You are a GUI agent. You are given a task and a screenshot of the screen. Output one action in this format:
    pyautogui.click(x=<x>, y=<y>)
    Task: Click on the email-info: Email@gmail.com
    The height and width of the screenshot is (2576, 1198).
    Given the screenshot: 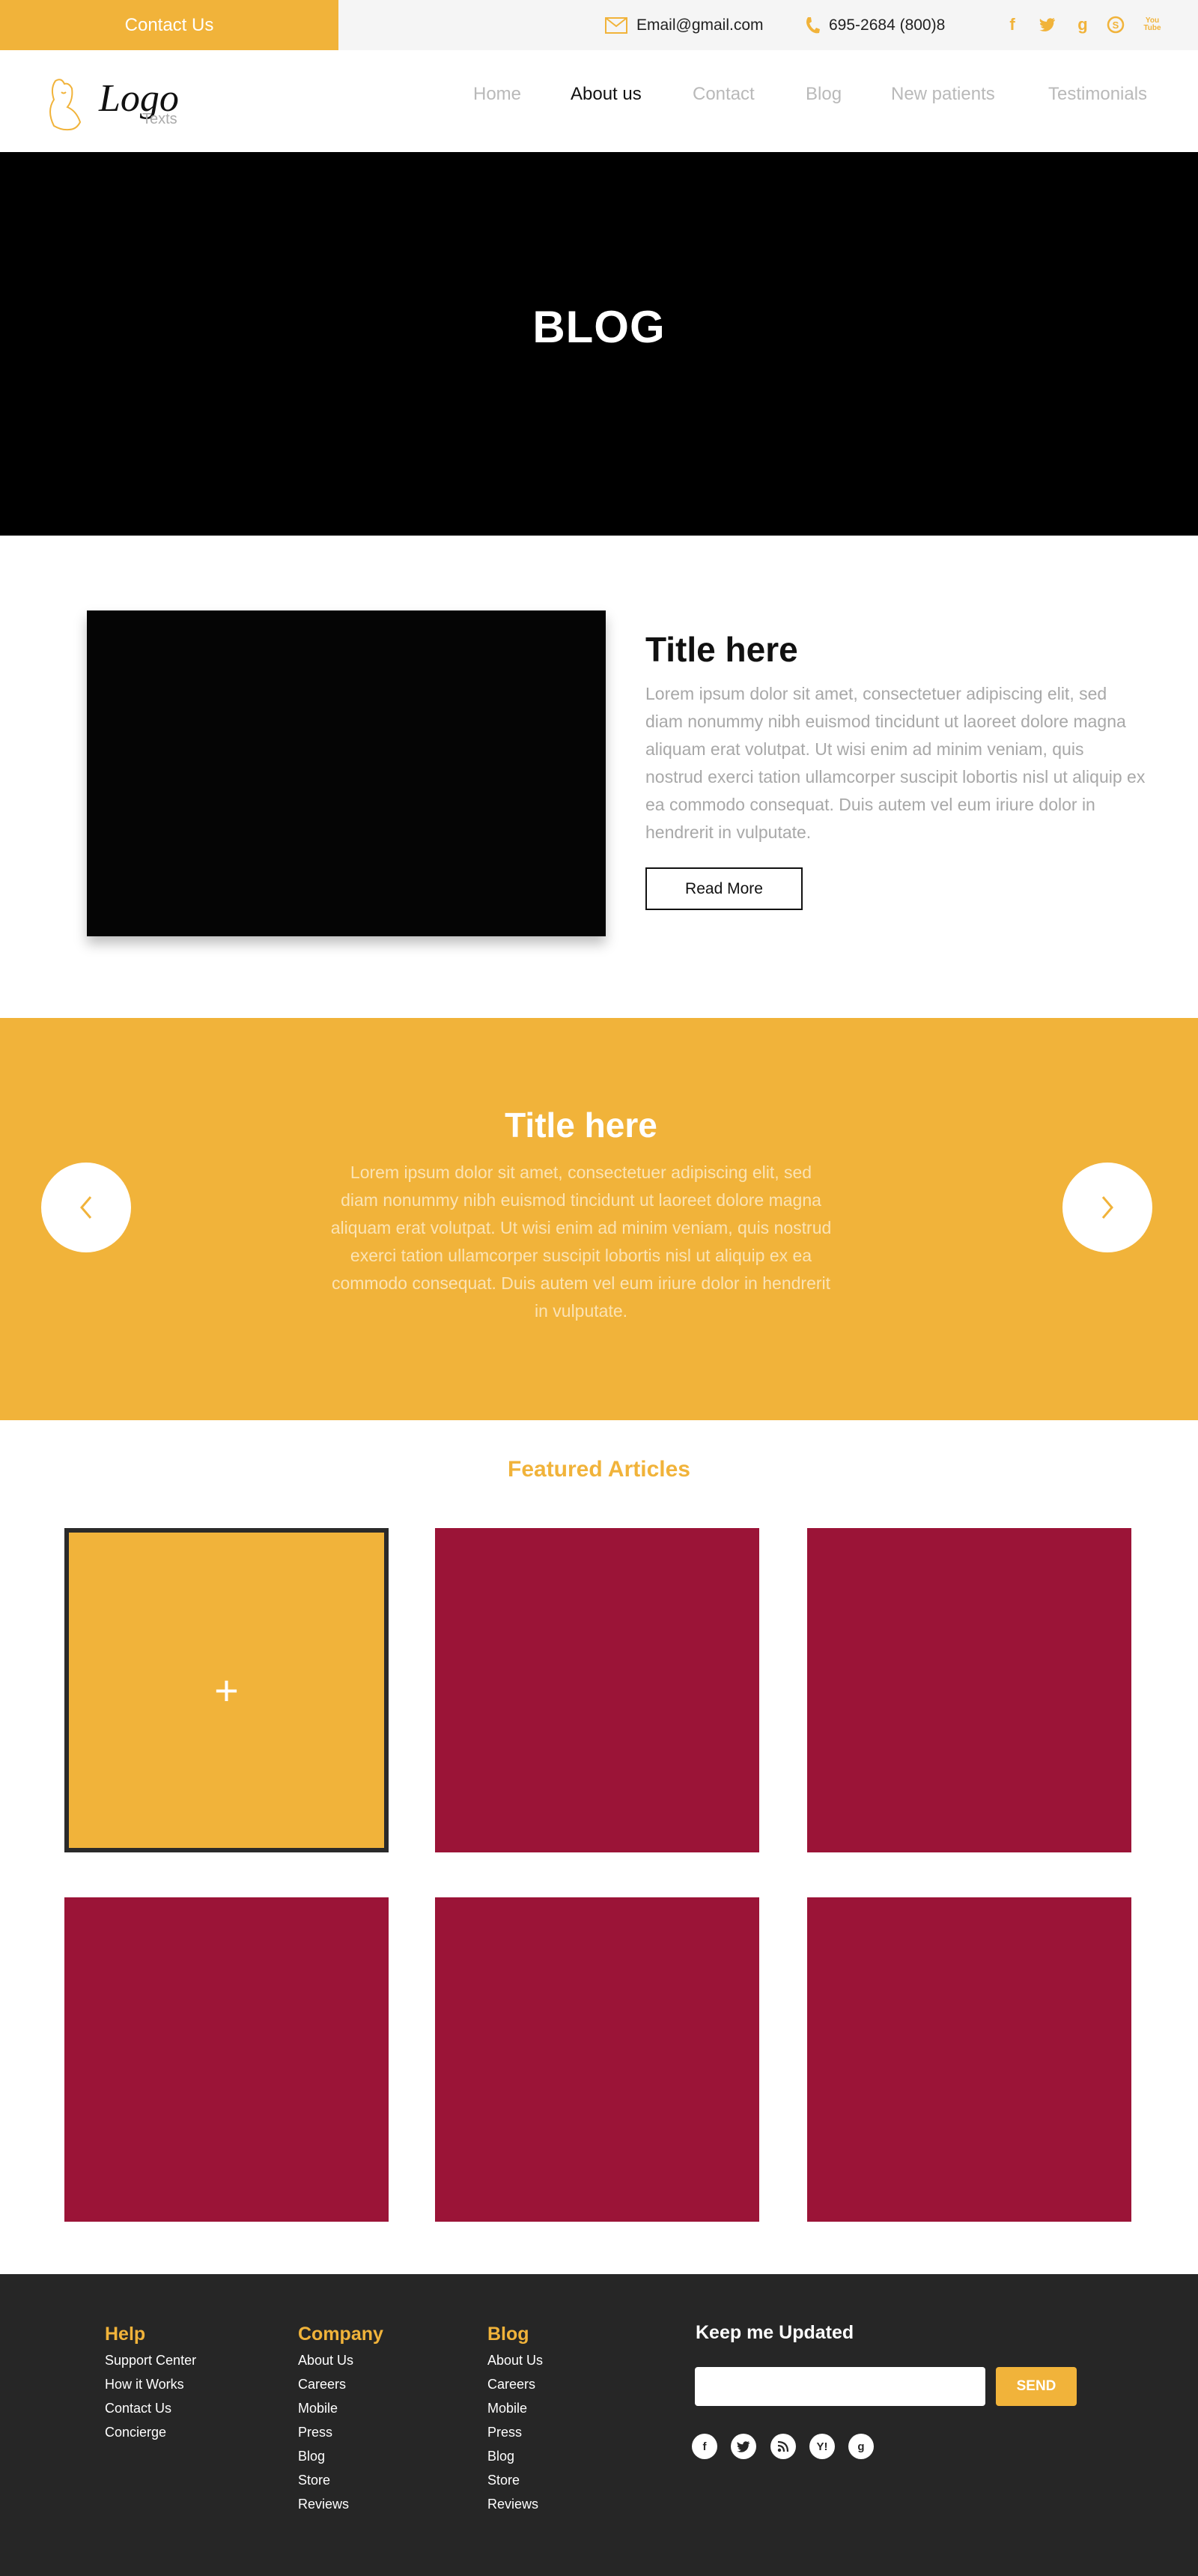 What is the action you would take?
    pyautogui.click(x=684, y=25)
    